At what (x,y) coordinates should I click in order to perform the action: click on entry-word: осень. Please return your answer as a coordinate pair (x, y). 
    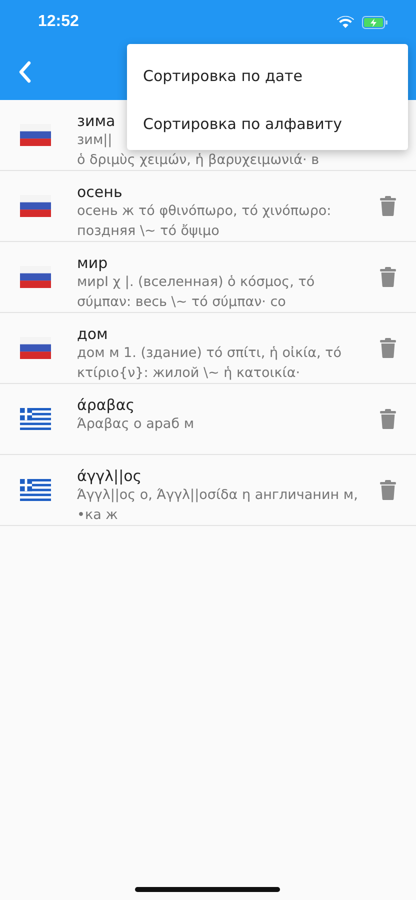
    Looking at the image, I should click on (99, 192).